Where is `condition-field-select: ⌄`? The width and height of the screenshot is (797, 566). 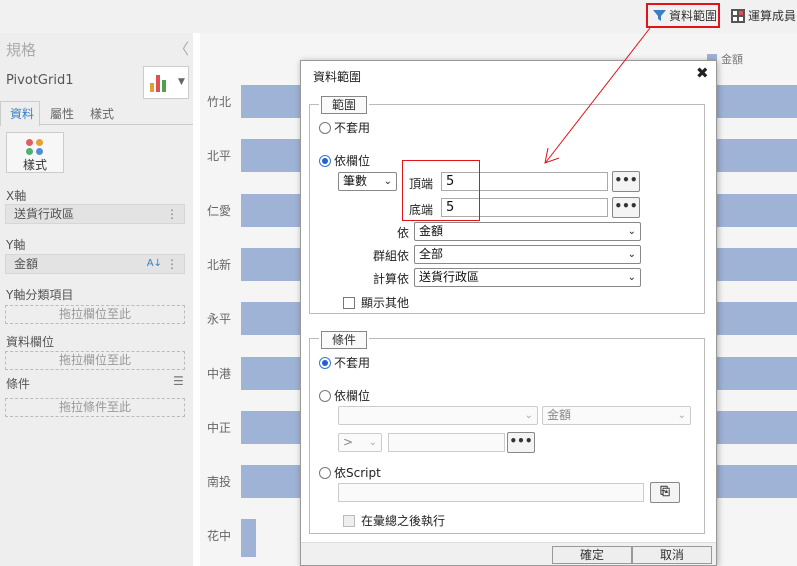 condition-field-select: ⌄ is located at coordinates (438, 415).